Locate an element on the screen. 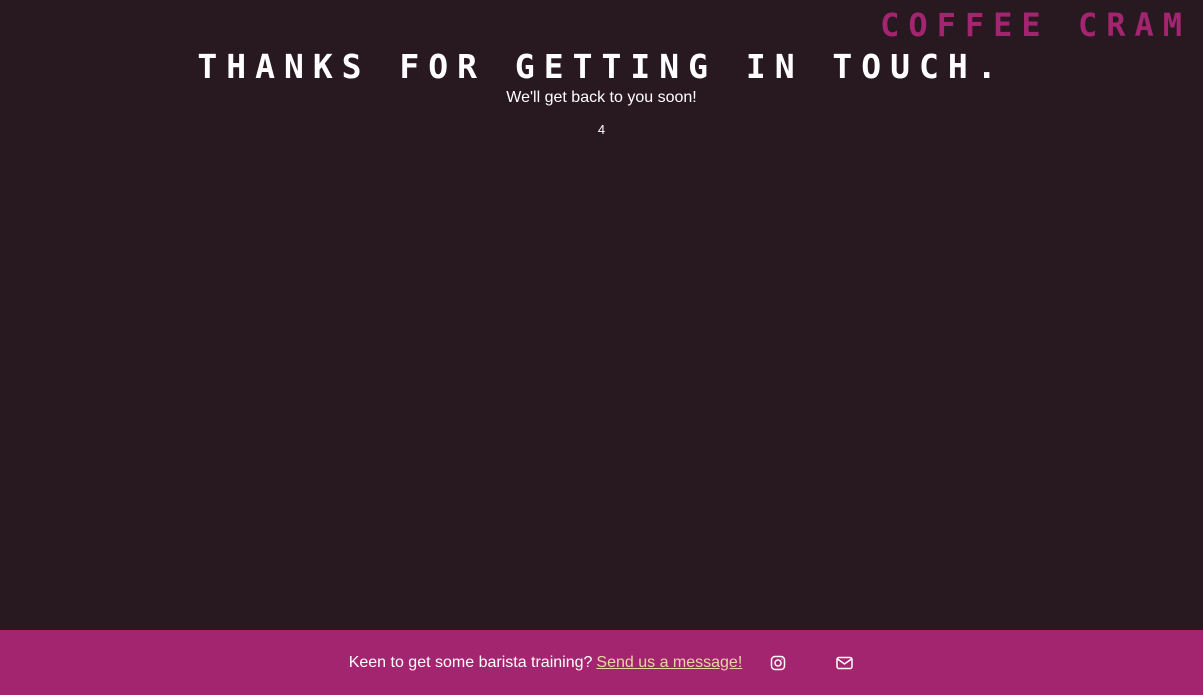  confirmation-message: We'll get back to you soon! is located at coordinates (601, 97).